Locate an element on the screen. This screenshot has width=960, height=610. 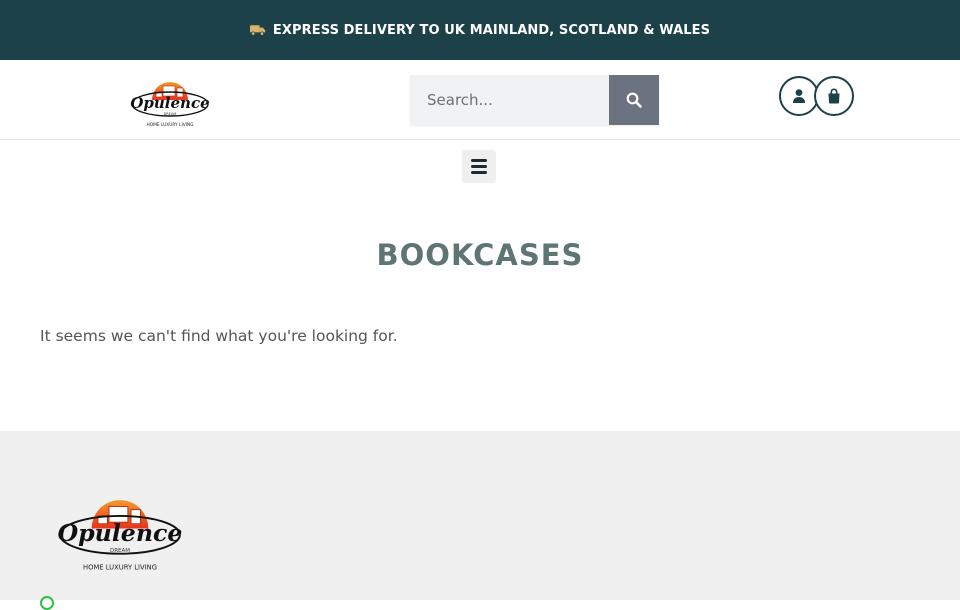
shopping-bag-icon is located at coordinates (834, 96).